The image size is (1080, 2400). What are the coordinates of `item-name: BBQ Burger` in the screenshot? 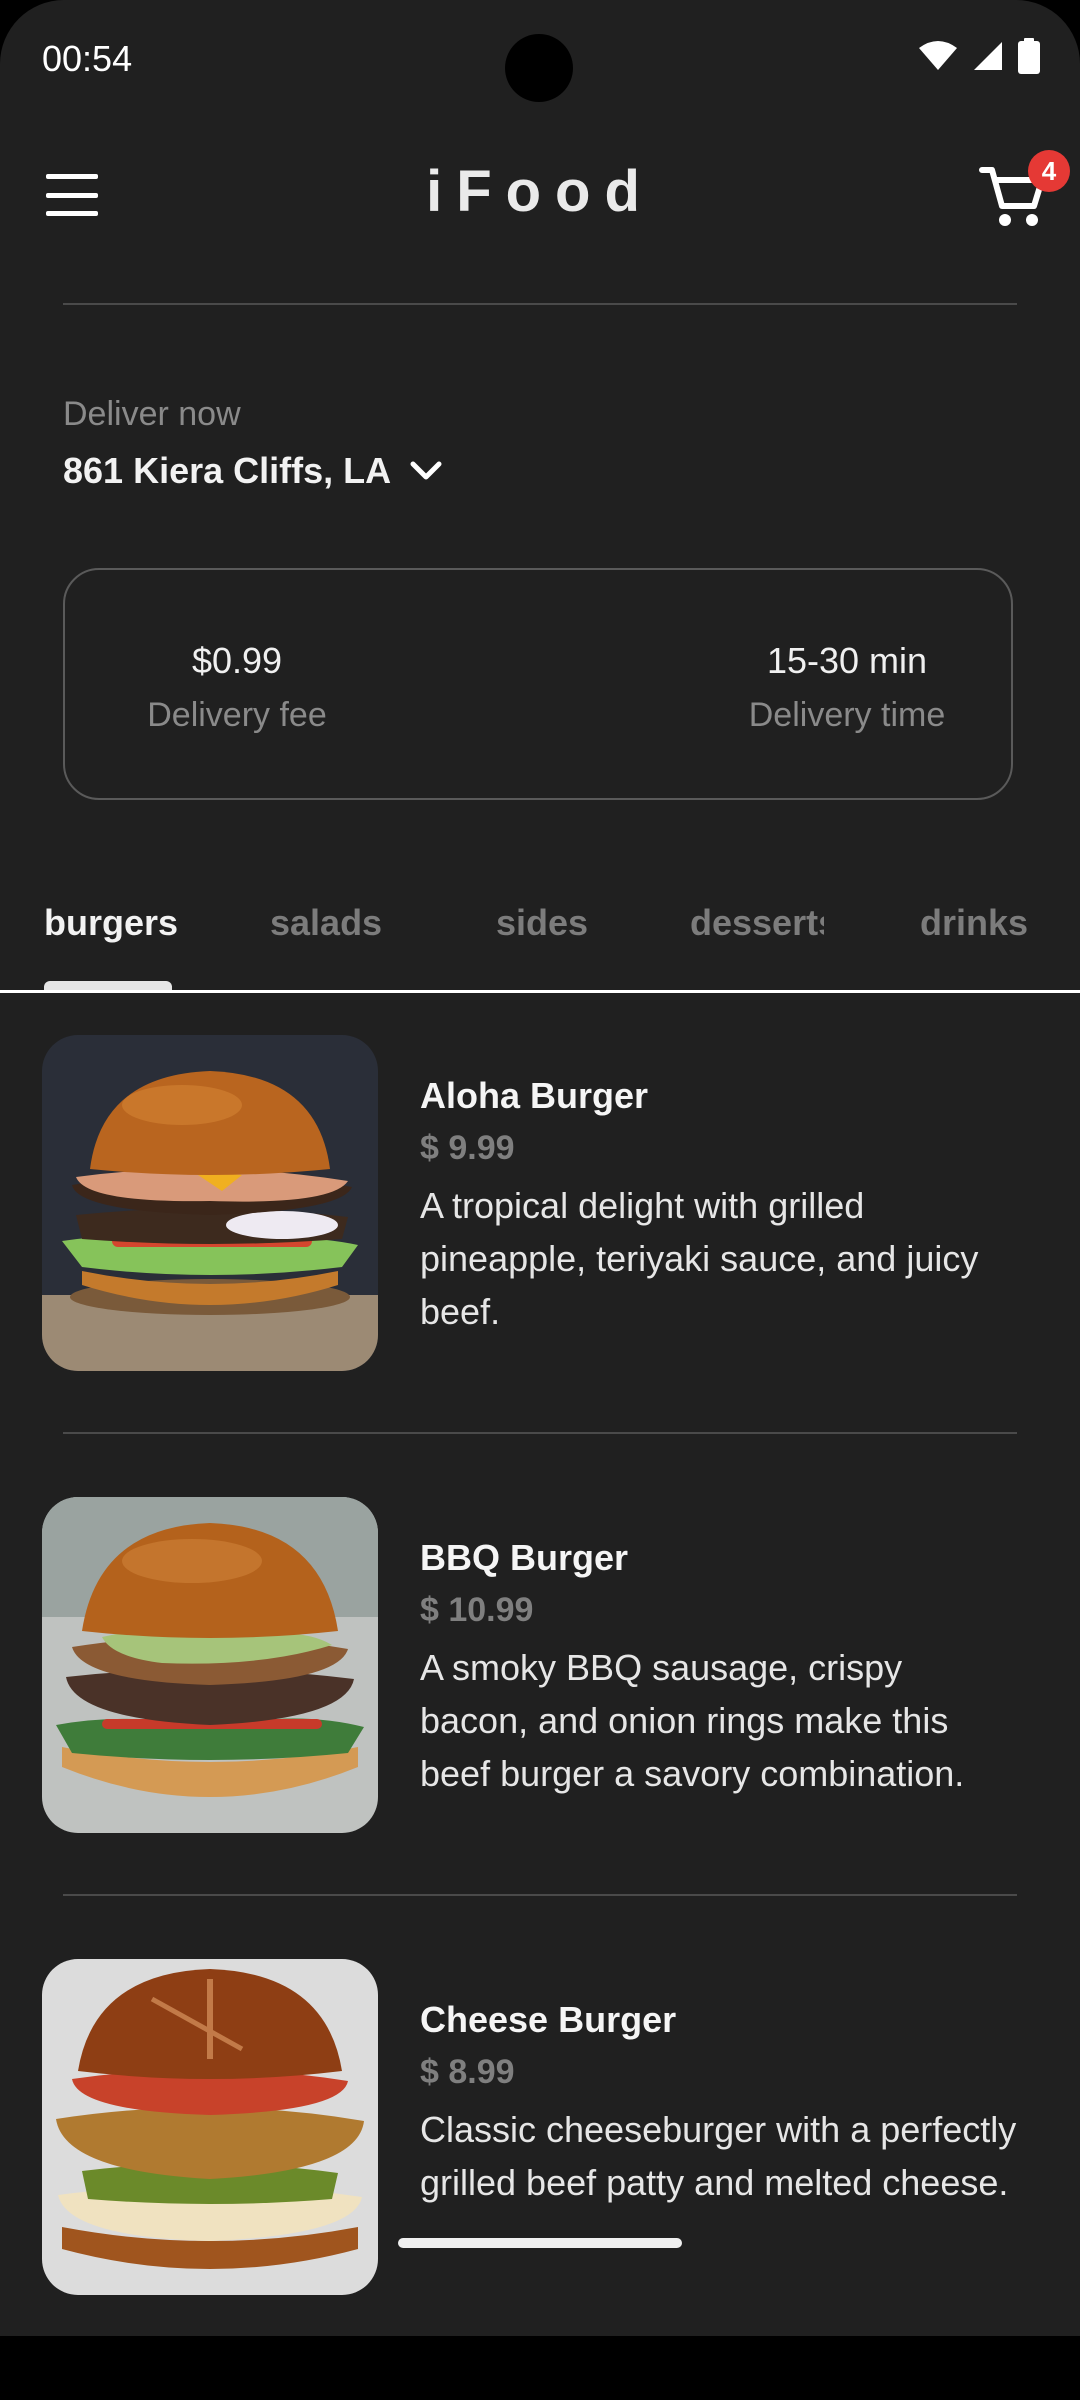 It's located at (524, 1557).